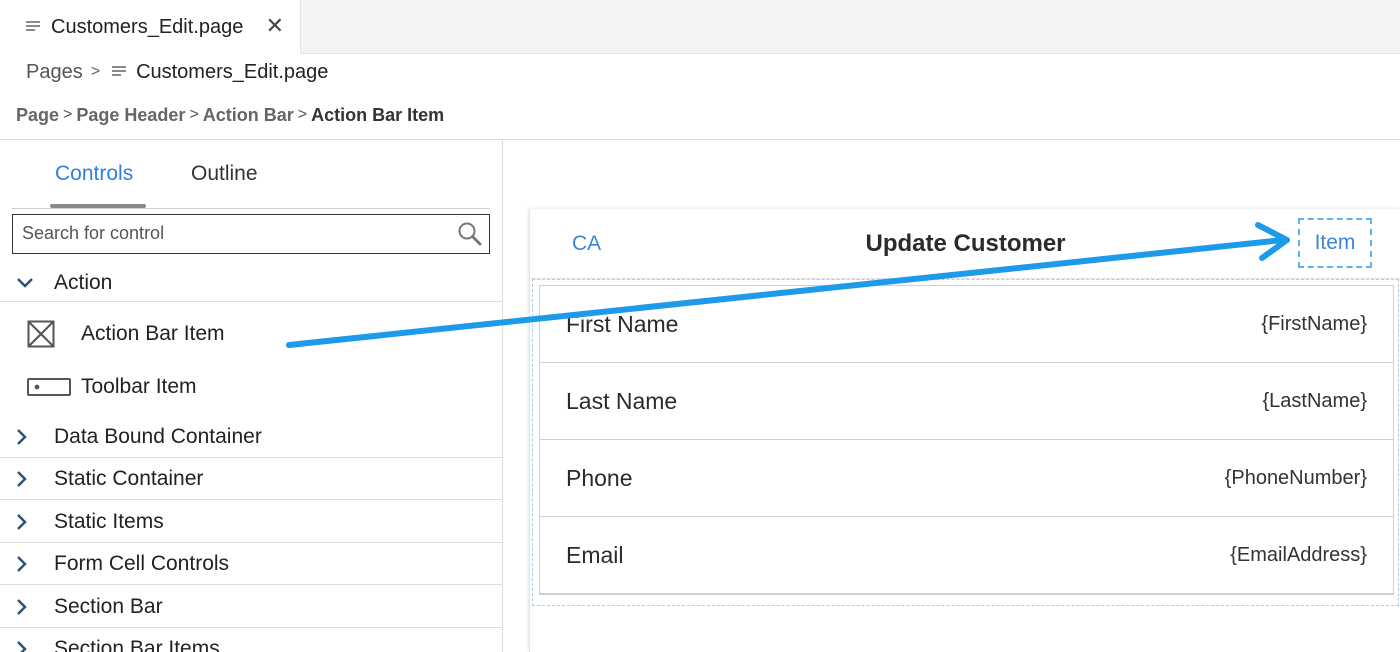 The height and width of the screenshot is (652, 1400). I want to click on form-row: Email {EmailAddress}, so click(966, 555).